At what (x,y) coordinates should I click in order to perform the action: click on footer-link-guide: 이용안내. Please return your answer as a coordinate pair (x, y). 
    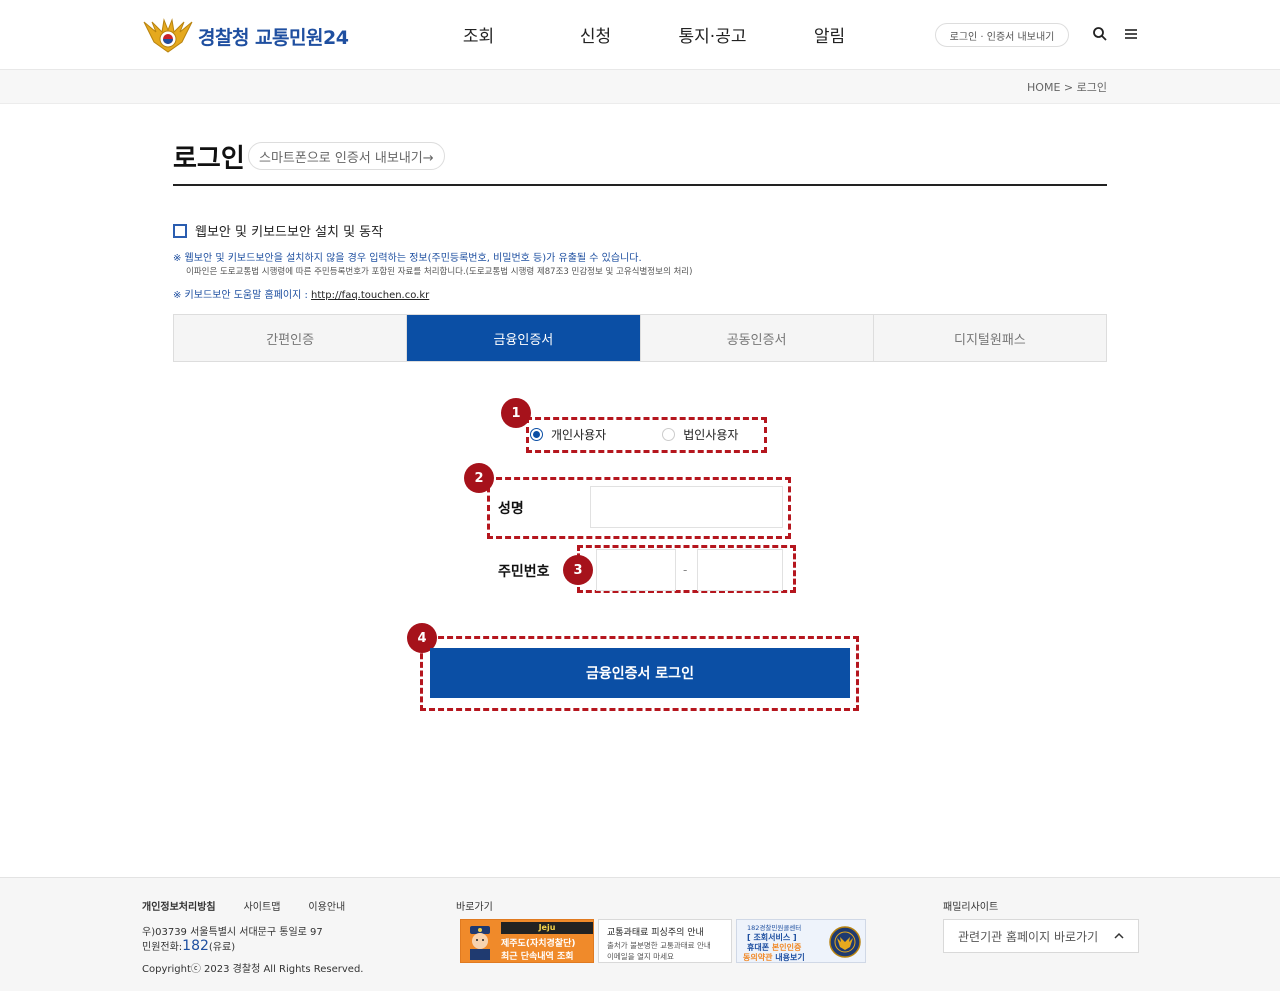
    Looking at the image, I should click on (326, 905).